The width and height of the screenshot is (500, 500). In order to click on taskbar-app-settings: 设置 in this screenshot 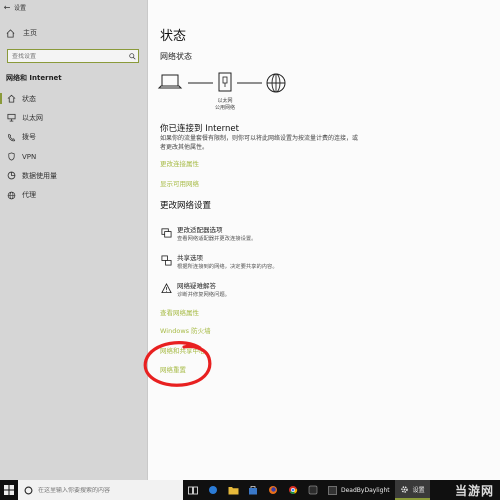, I will do `click(412, 490)`.